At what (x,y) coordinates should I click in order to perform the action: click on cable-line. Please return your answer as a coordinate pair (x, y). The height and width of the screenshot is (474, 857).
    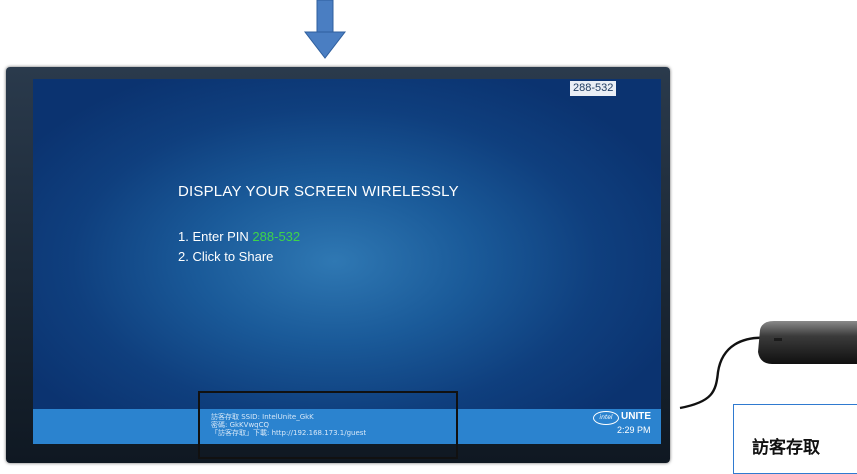
    Looking at the image, I should click on (724, 373).